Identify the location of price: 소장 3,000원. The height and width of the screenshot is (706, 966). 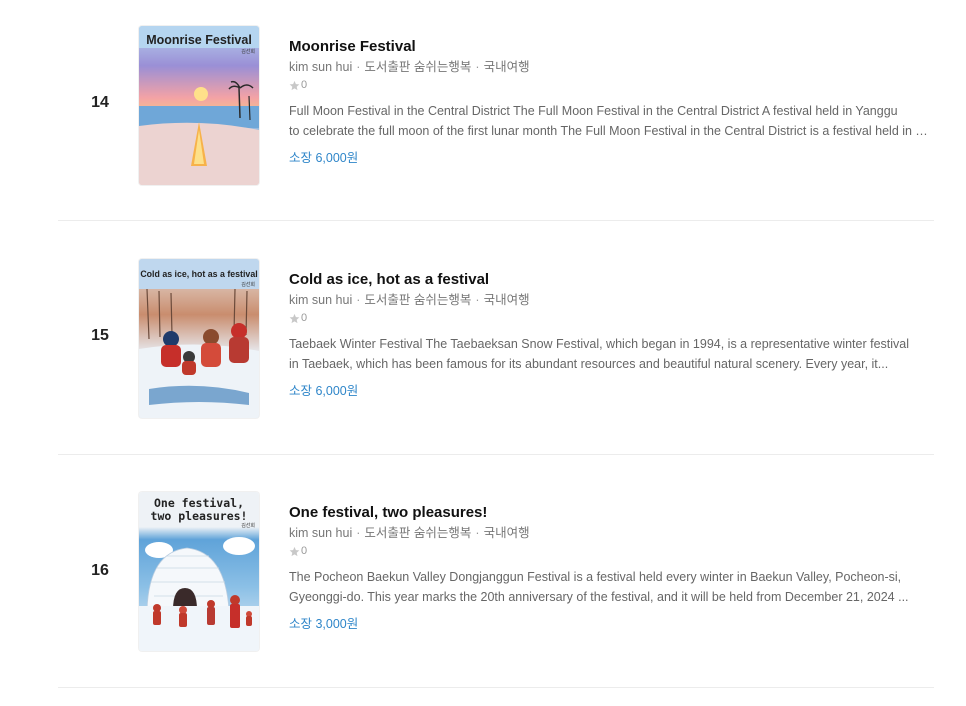
(611, 624).